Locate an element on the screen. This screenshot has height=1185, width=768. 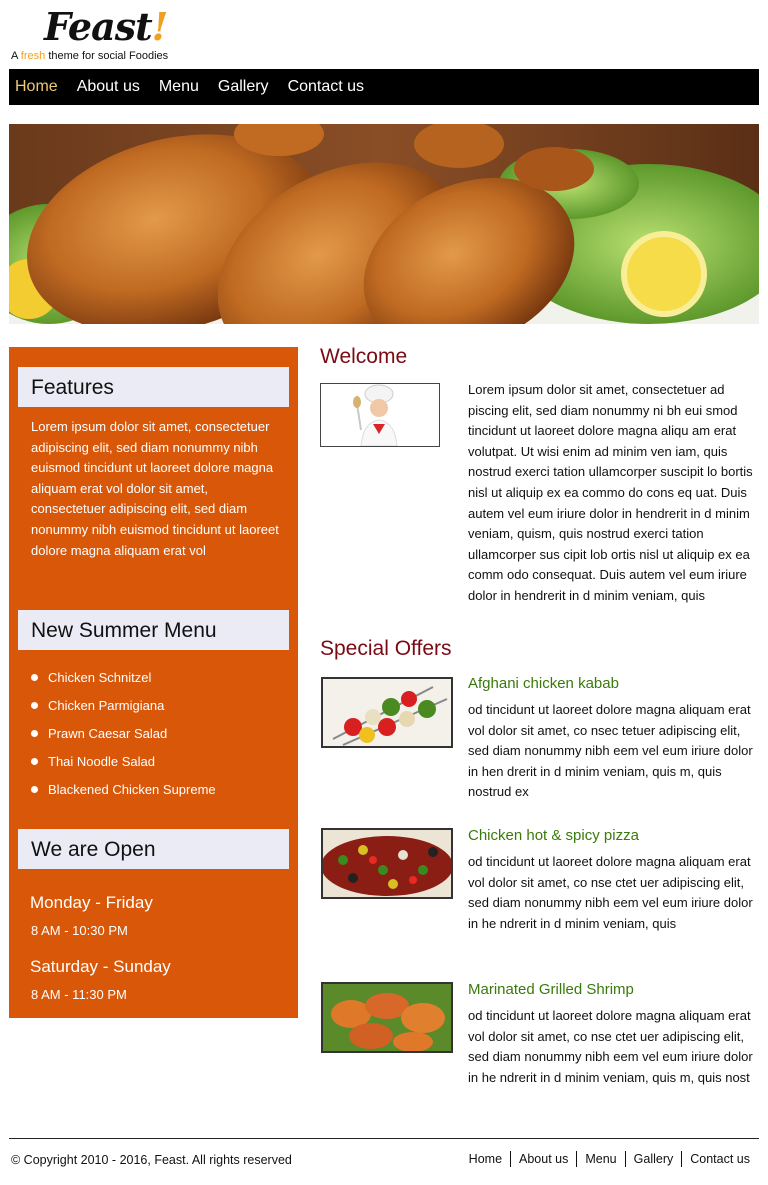
footer-link-home: Home is located at coordinates (485, 1159).